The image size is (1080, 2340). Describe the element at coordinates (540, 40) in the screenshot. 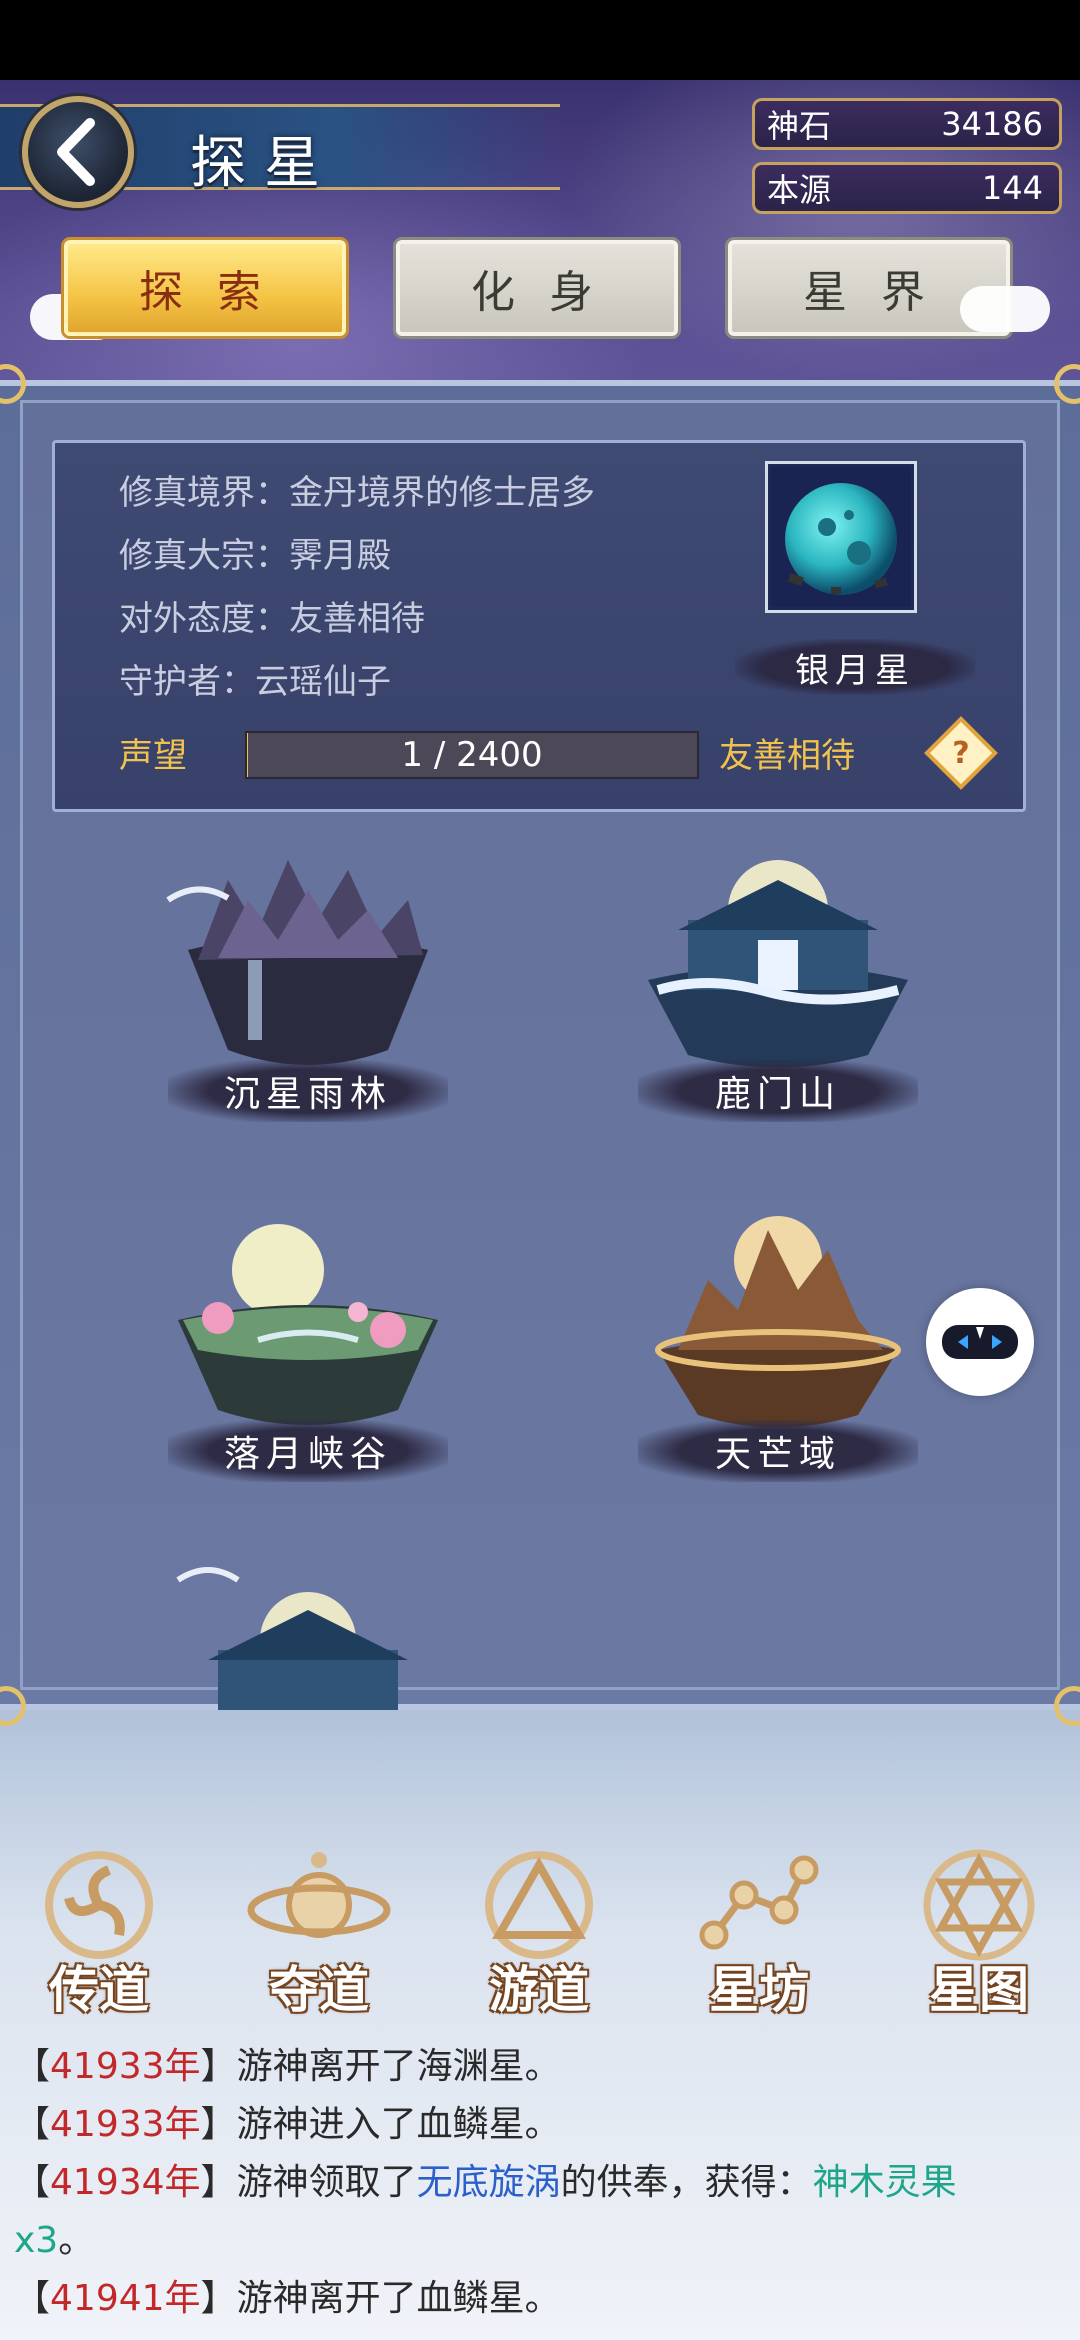

I see `status-bar` at that location.